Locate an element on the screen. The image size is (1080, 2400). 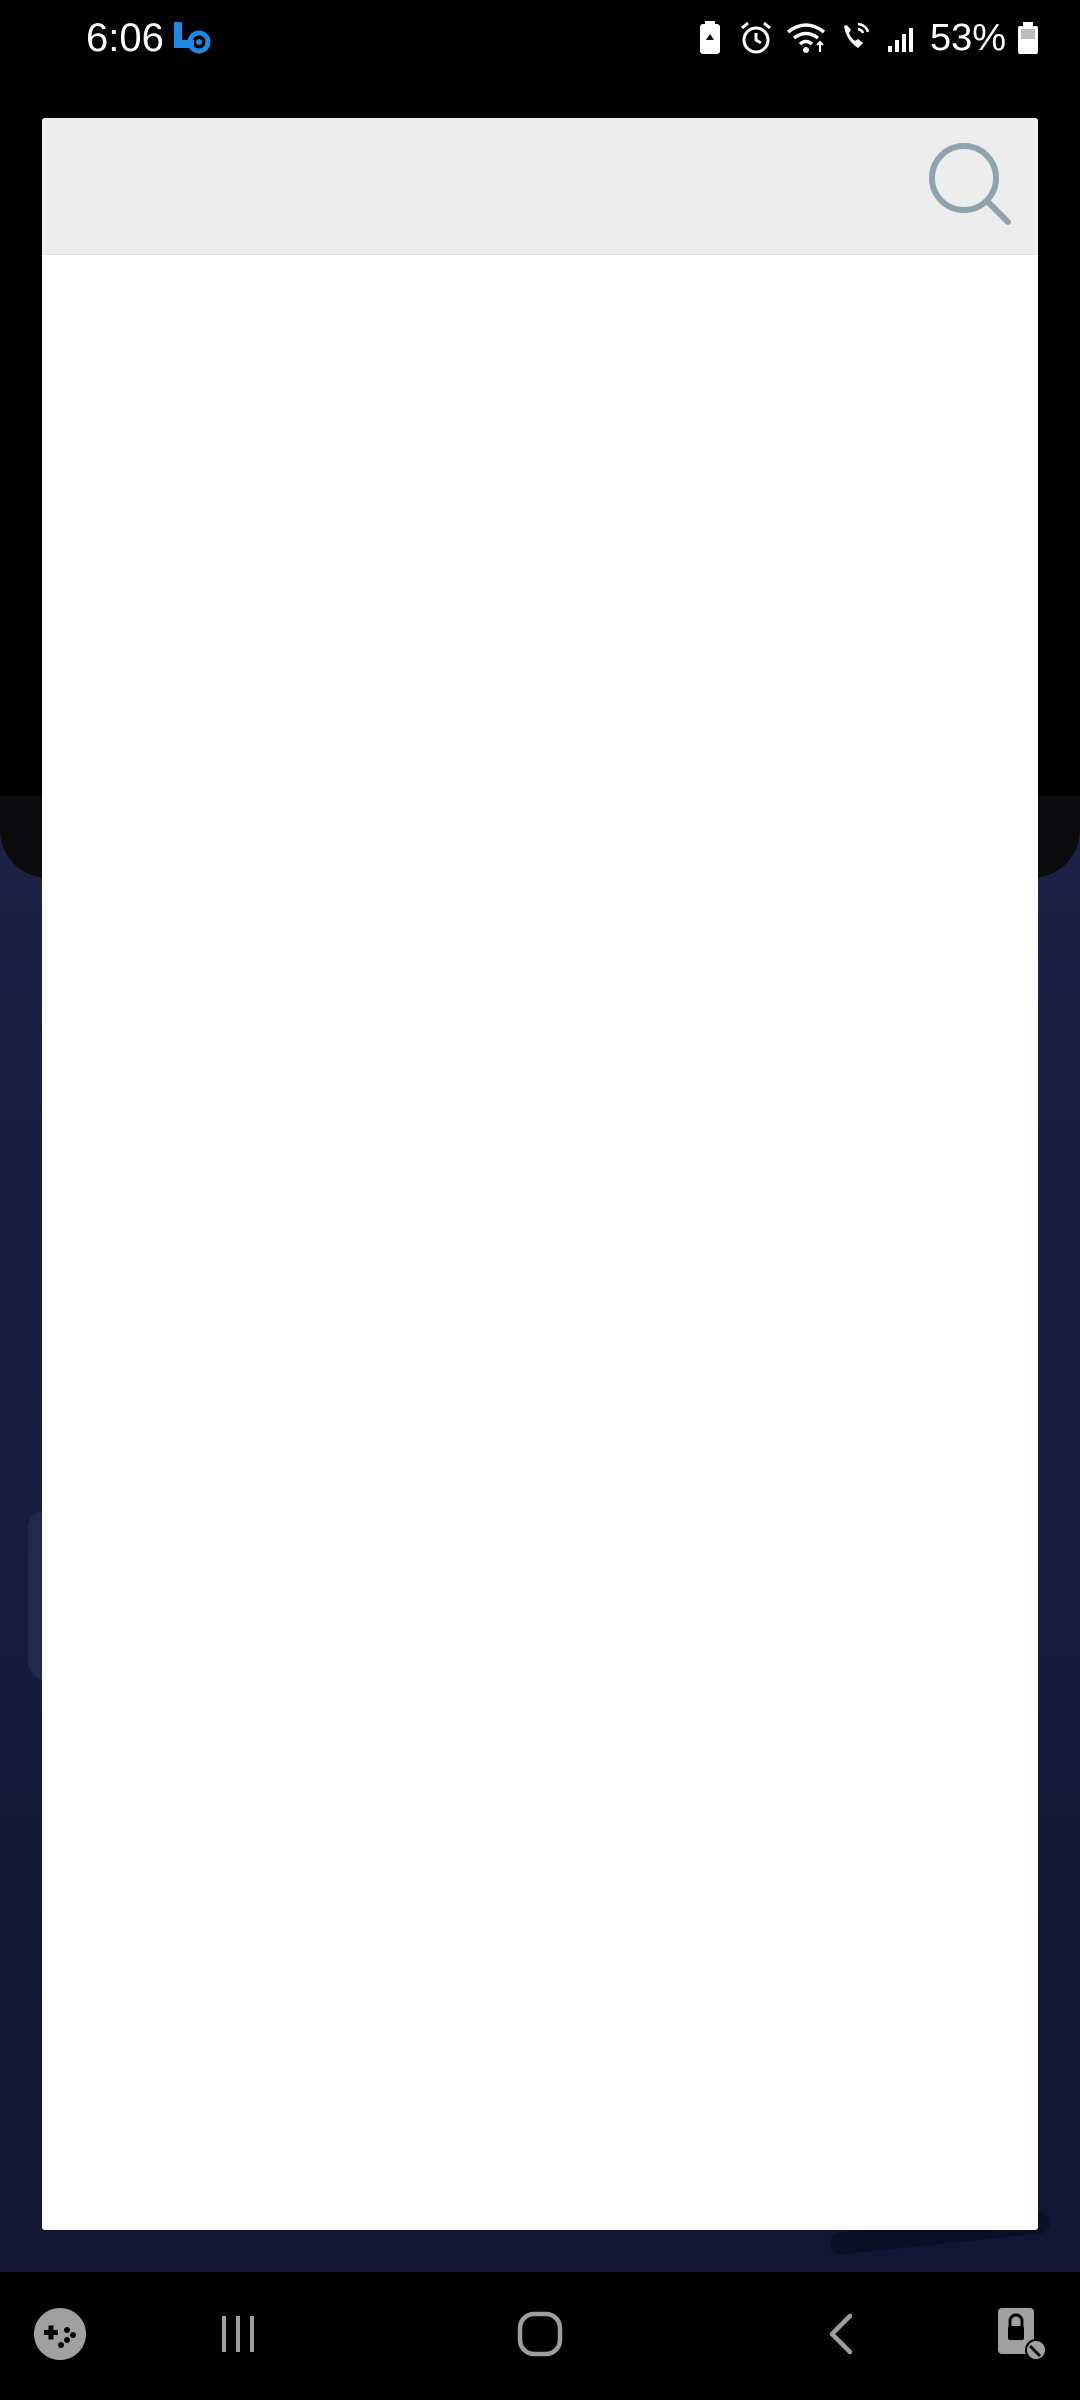
back-icon is located at coordinates (842, 2336).